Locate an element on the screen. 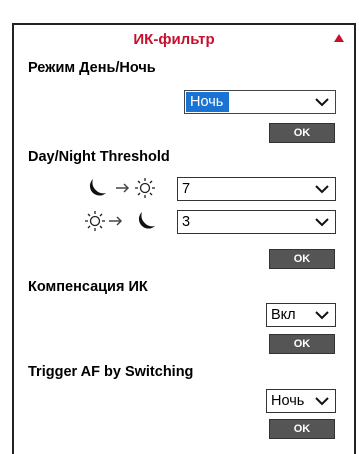 This screenshot has height=454, width=359. trigger-af-select: Ночь is located at coordinates (301, 401).